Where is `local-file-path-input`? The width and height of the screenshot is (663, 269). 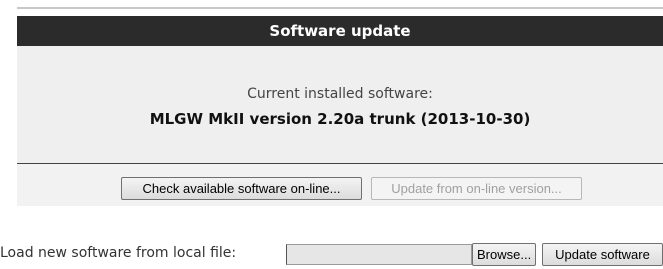 local-file-path-input is located at coordinates (379, 254).